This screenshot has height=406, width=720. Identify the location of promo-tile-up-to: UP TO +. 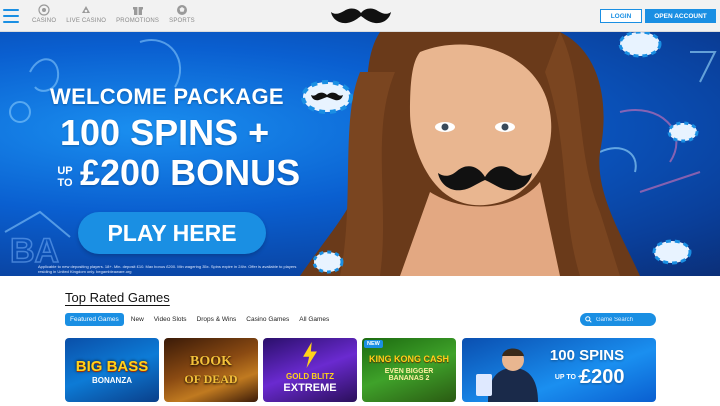
(568, 377).